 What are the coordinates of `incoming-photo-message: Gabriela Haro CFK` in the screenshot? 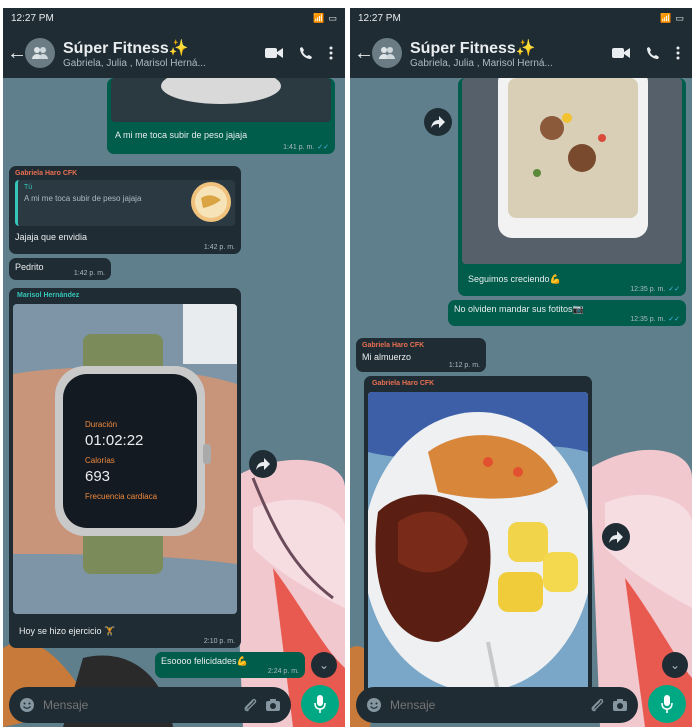 It's located at (478, 536).